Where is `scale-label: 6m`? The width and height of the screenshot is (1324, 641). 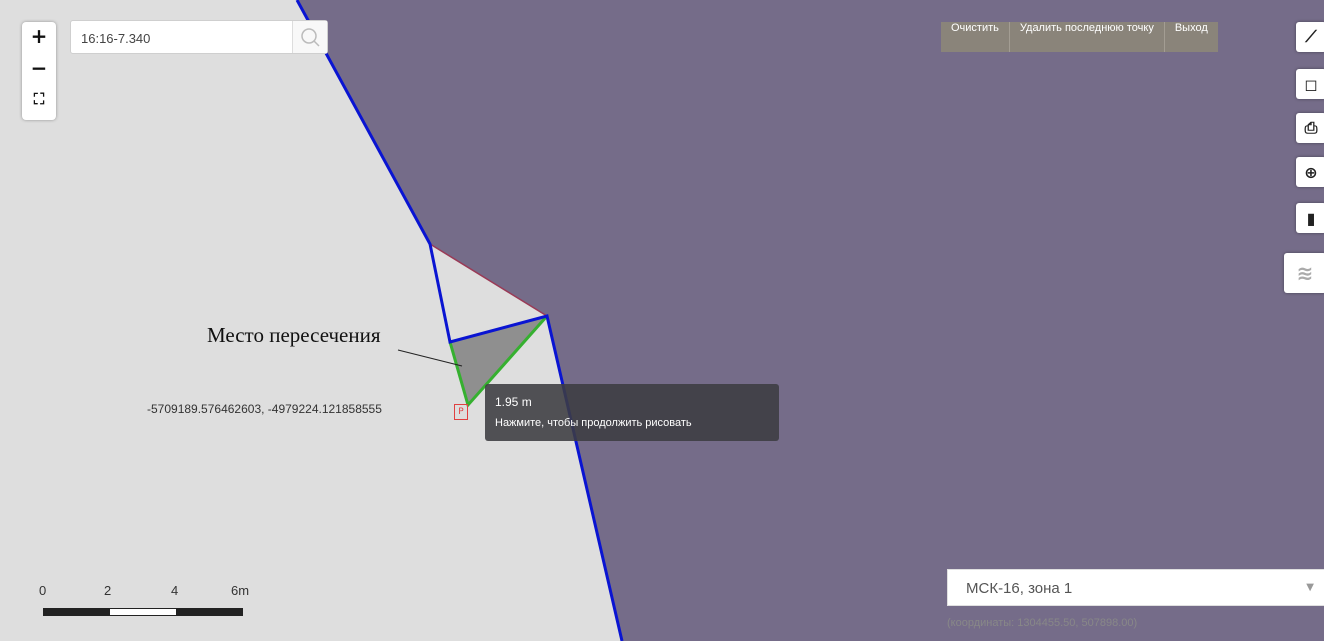 scale-label: 6m is located at coordinates (240, 590).